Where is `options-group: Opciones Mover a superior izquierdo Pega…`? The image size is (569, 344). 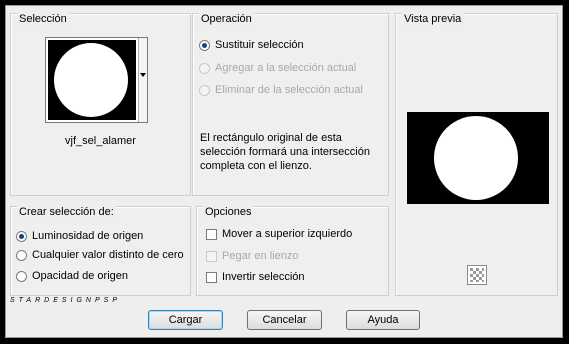 options-group: Opciones Mover a superior izquierdo Pega… is located at coordinates (292, 251).